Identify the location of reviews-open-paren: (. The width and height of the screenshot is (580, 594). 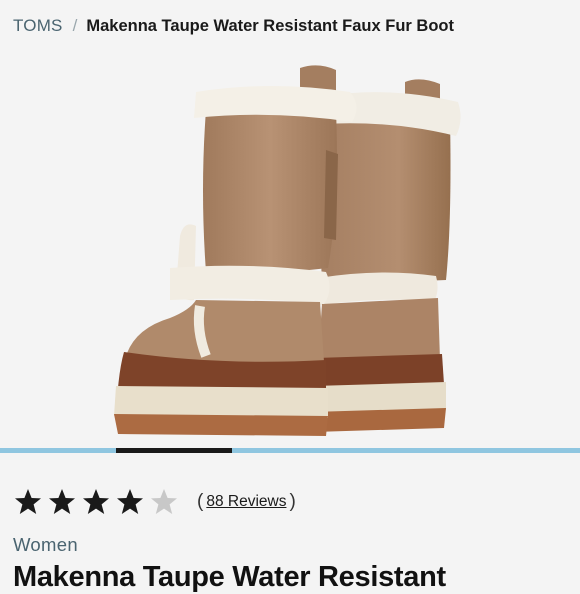
(200, 501).